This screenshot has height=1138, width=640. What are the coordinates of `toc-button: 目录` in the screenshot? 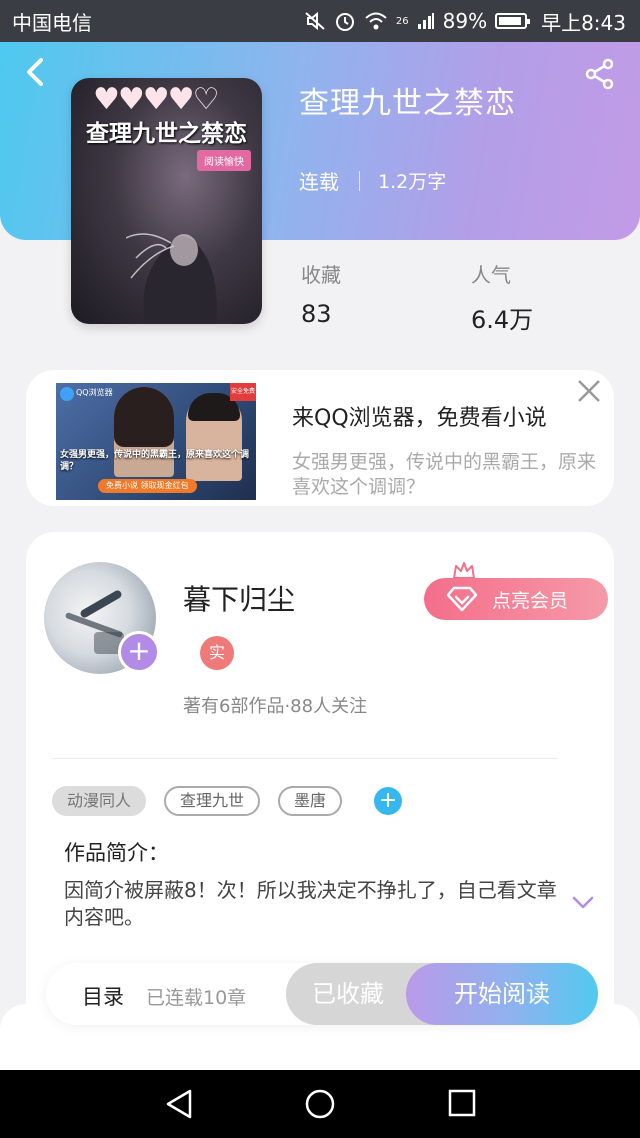 It's located at (103, 996).